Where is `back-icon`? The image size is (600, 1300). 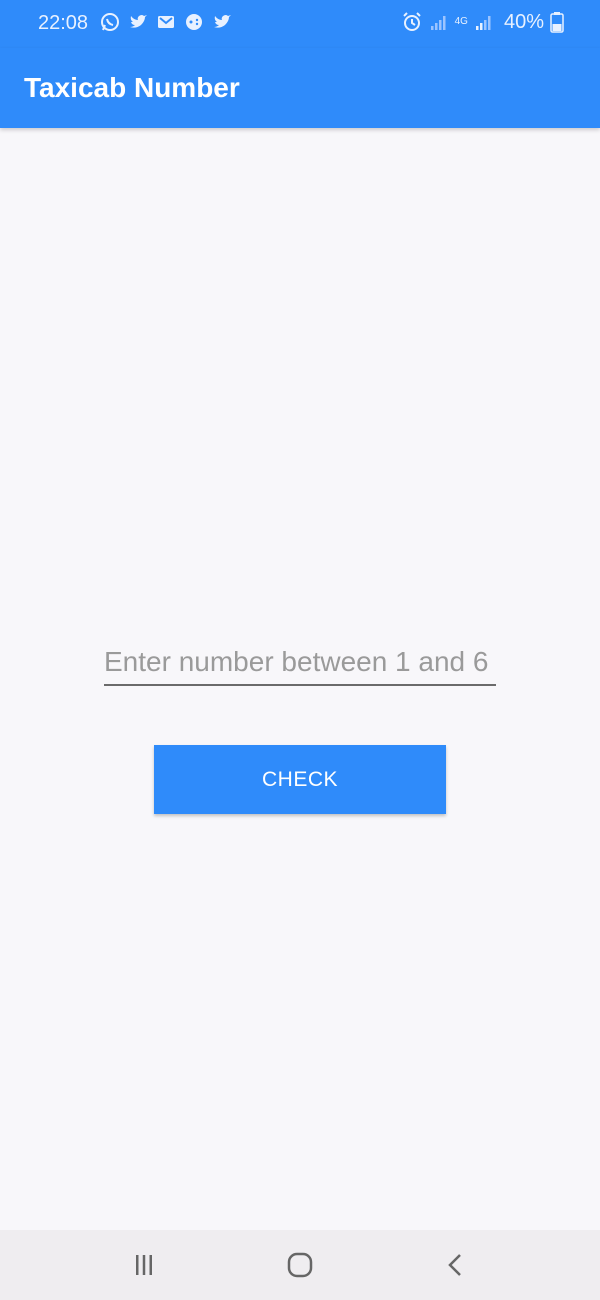 back-icon is located at coordinates (456, 1266).